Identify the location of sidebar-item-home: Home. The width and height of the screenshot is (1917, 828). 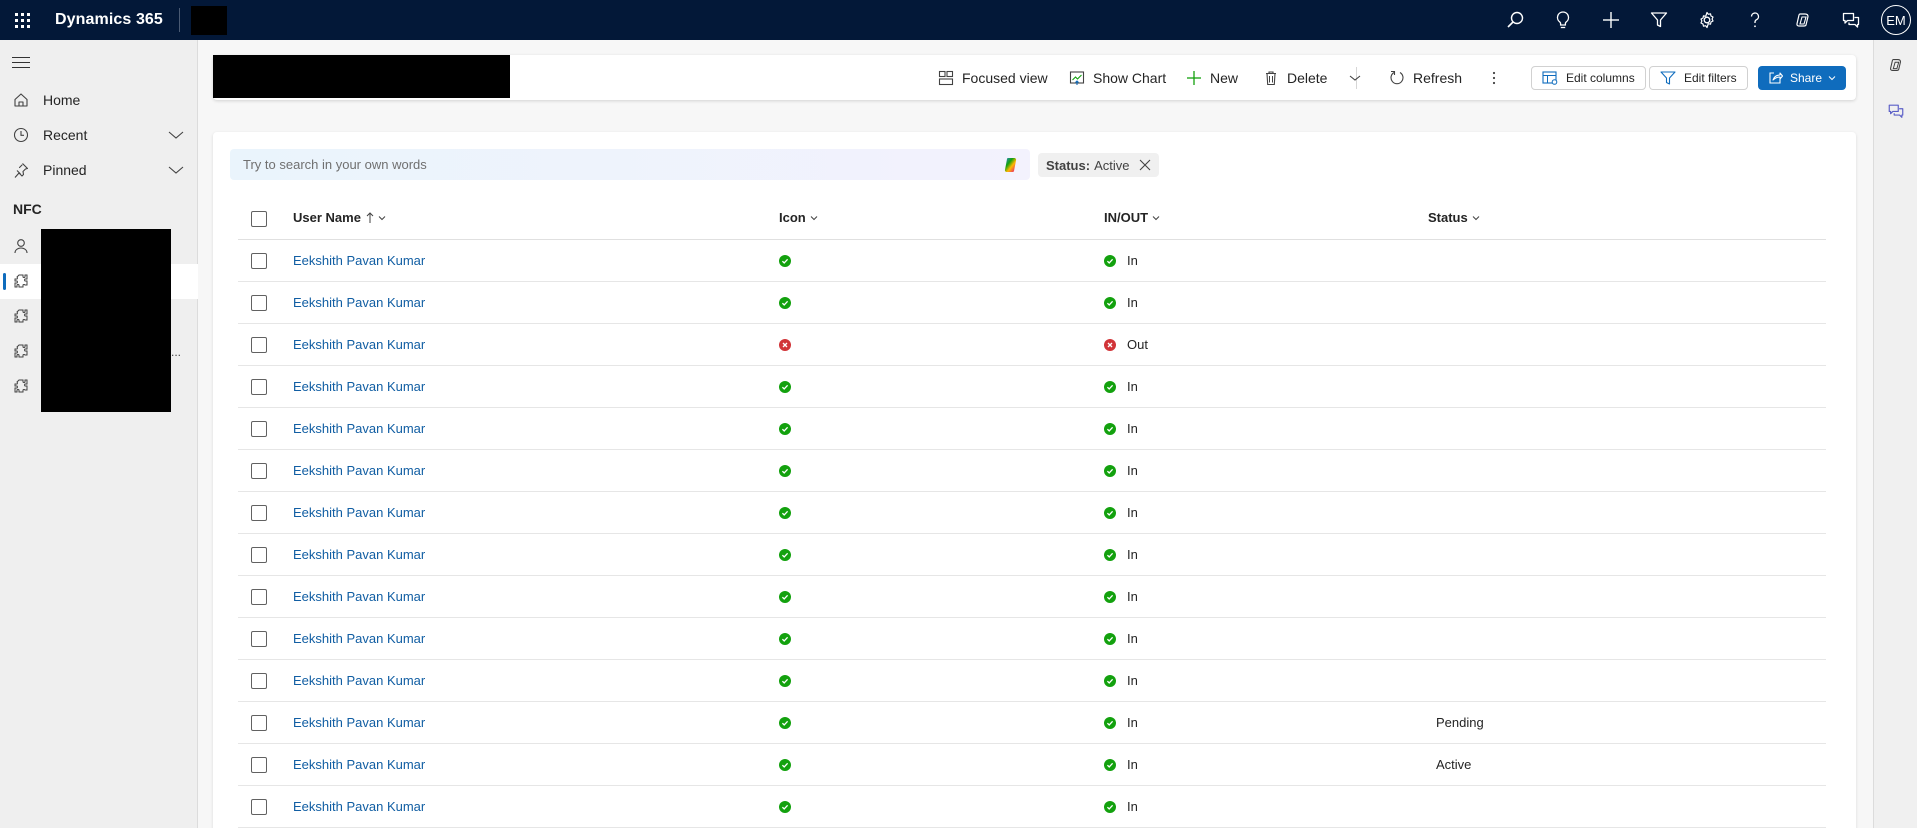
(99, 100).